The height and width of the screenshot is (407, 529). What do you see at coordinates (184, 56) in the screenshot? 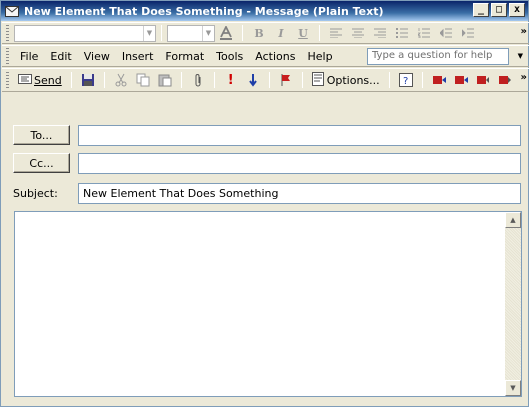
I see `menu-format: Format` at bounding box center [184, 56].